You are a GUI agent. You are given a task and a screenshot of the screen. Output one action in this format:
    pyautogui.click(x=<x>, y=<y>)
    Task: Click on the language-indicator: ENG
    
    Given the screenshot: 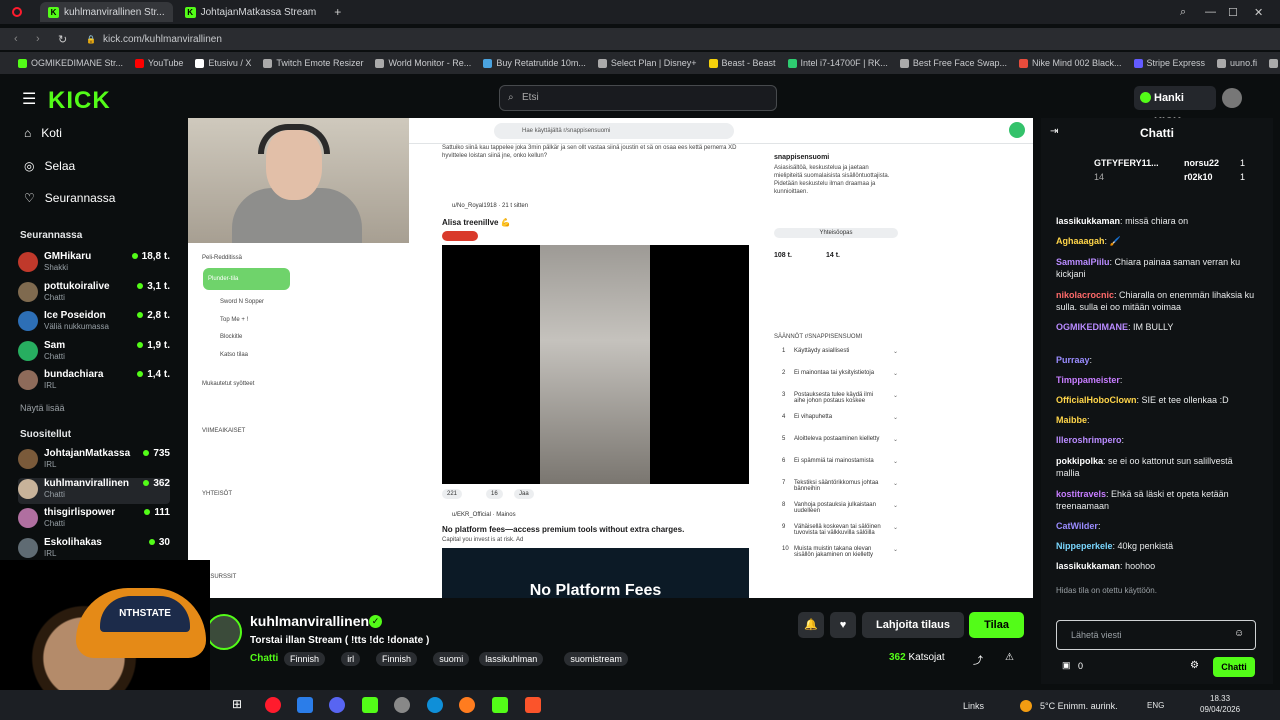 What is the action you would take?
    pyautogui.click(x=1155, y=705)
    